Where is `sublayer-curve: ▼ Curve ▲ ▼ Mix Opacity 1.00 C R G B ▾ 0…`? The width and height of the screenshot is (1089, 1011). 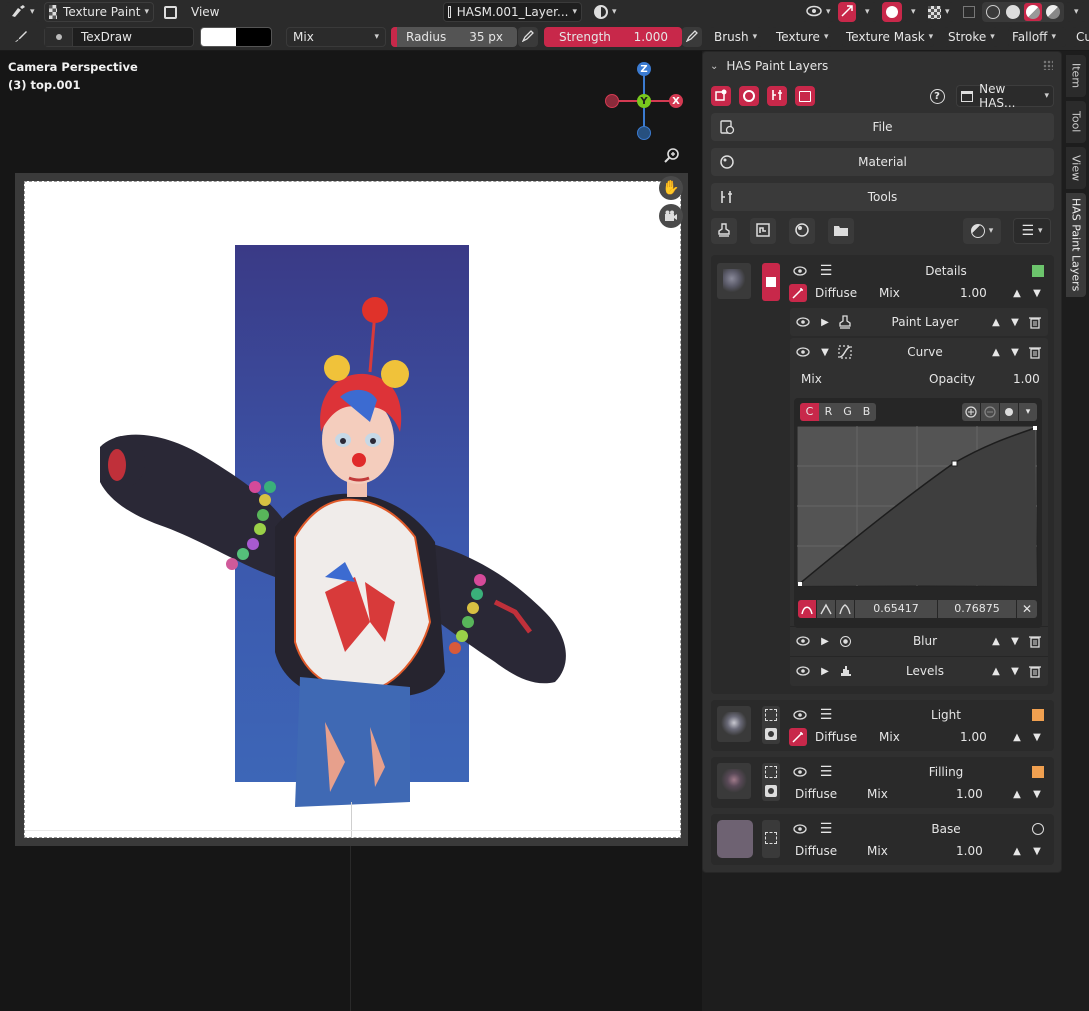 sublayer-curve: ▼ Curve ▲ ▼ Mix Opacity 1.00 C R G B ▾ 0… is located at coordinates (919, 512).